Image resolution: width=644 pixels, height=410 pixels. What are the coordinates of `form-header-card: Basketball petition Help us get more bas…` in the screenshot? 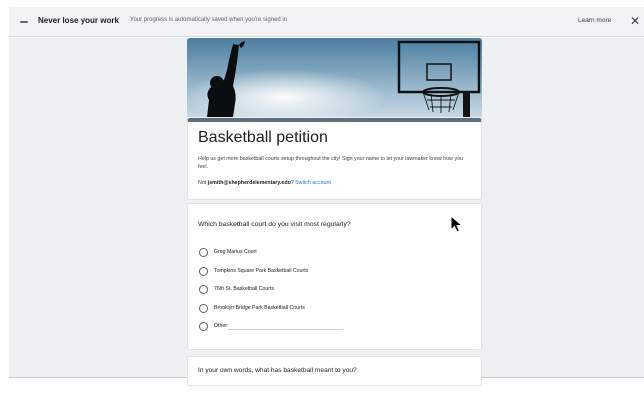 It's located at (334, 159).